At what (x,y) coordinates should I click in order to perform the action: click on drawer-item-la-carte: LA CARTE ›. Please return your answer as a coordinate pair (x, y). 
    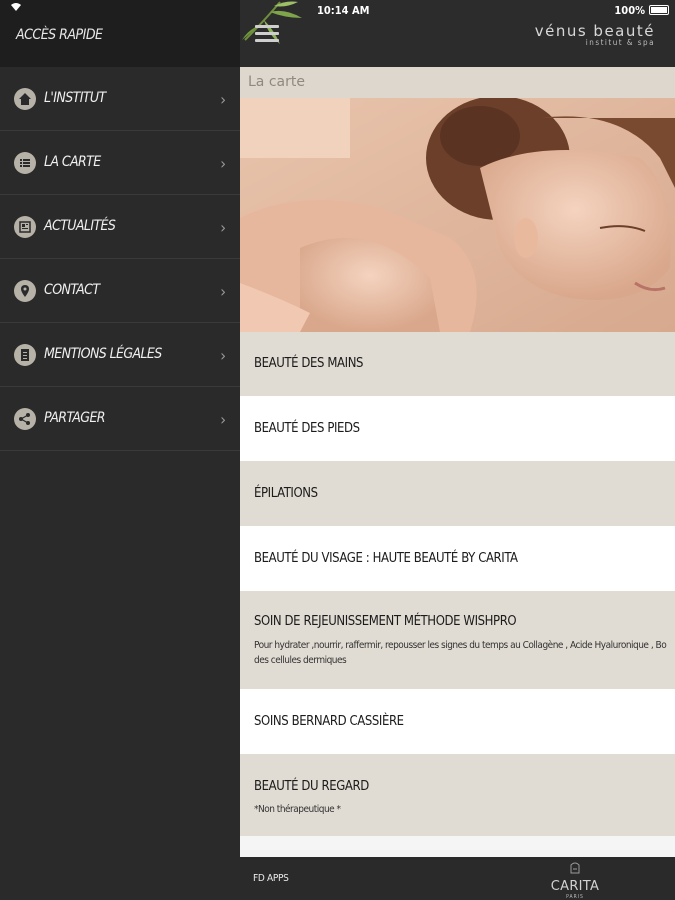
    Looking at the image, I should click on (120, 163).